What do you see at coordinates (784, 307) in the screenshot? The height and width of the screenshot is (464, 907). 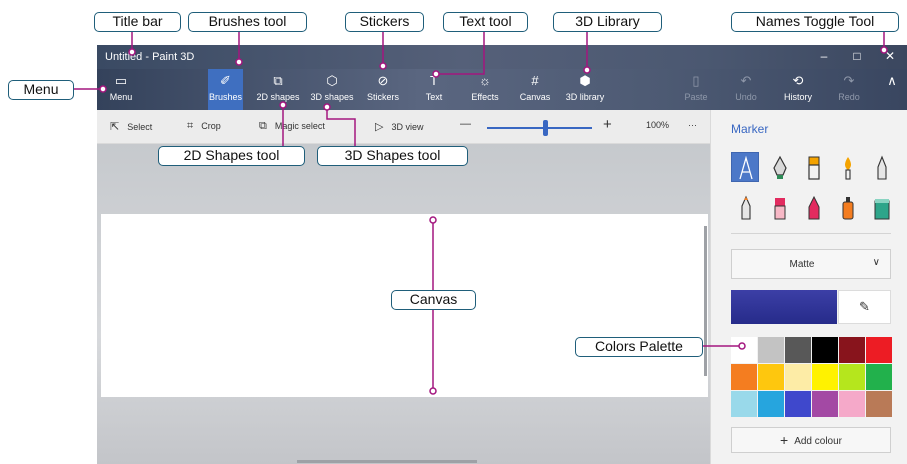 I see `current-color` at bounding box center [784, 307].